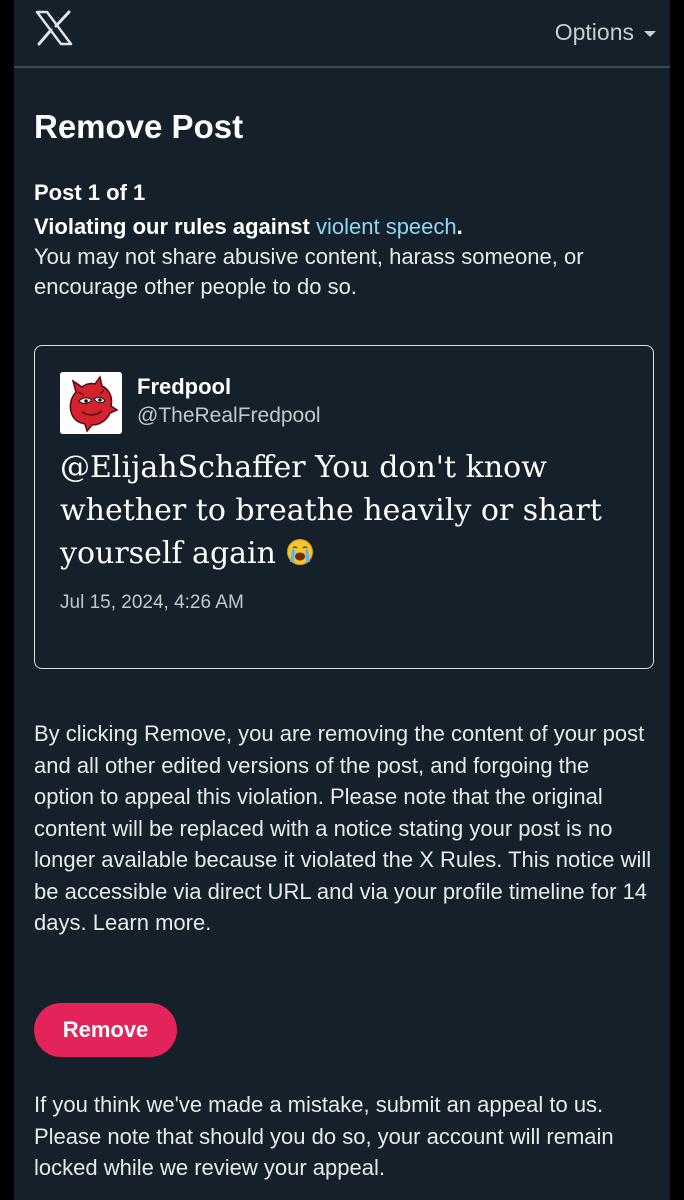 The height and width of the screenshot is (1200, 684). I want to click on avatar-image, so click(91, 403).